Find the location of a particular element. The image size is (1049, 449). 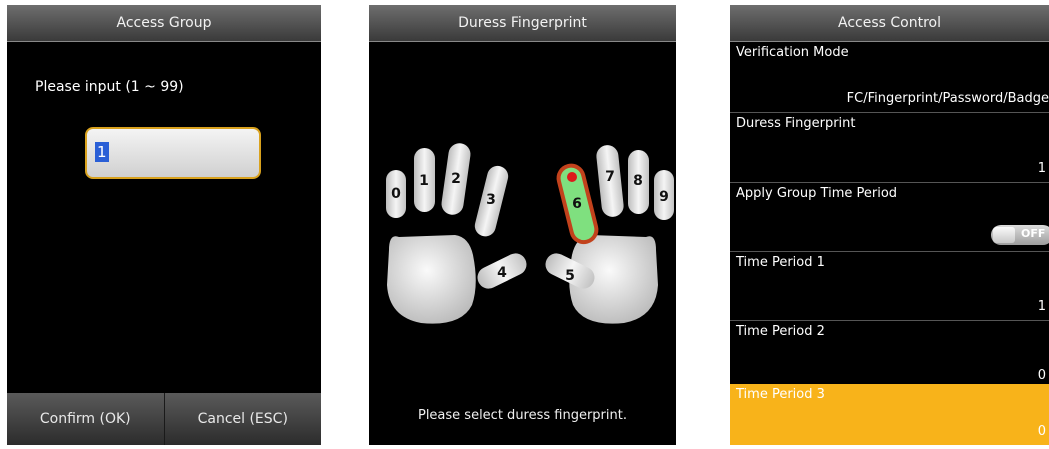

finger-label: 8 is located at coordinates (638, 181).